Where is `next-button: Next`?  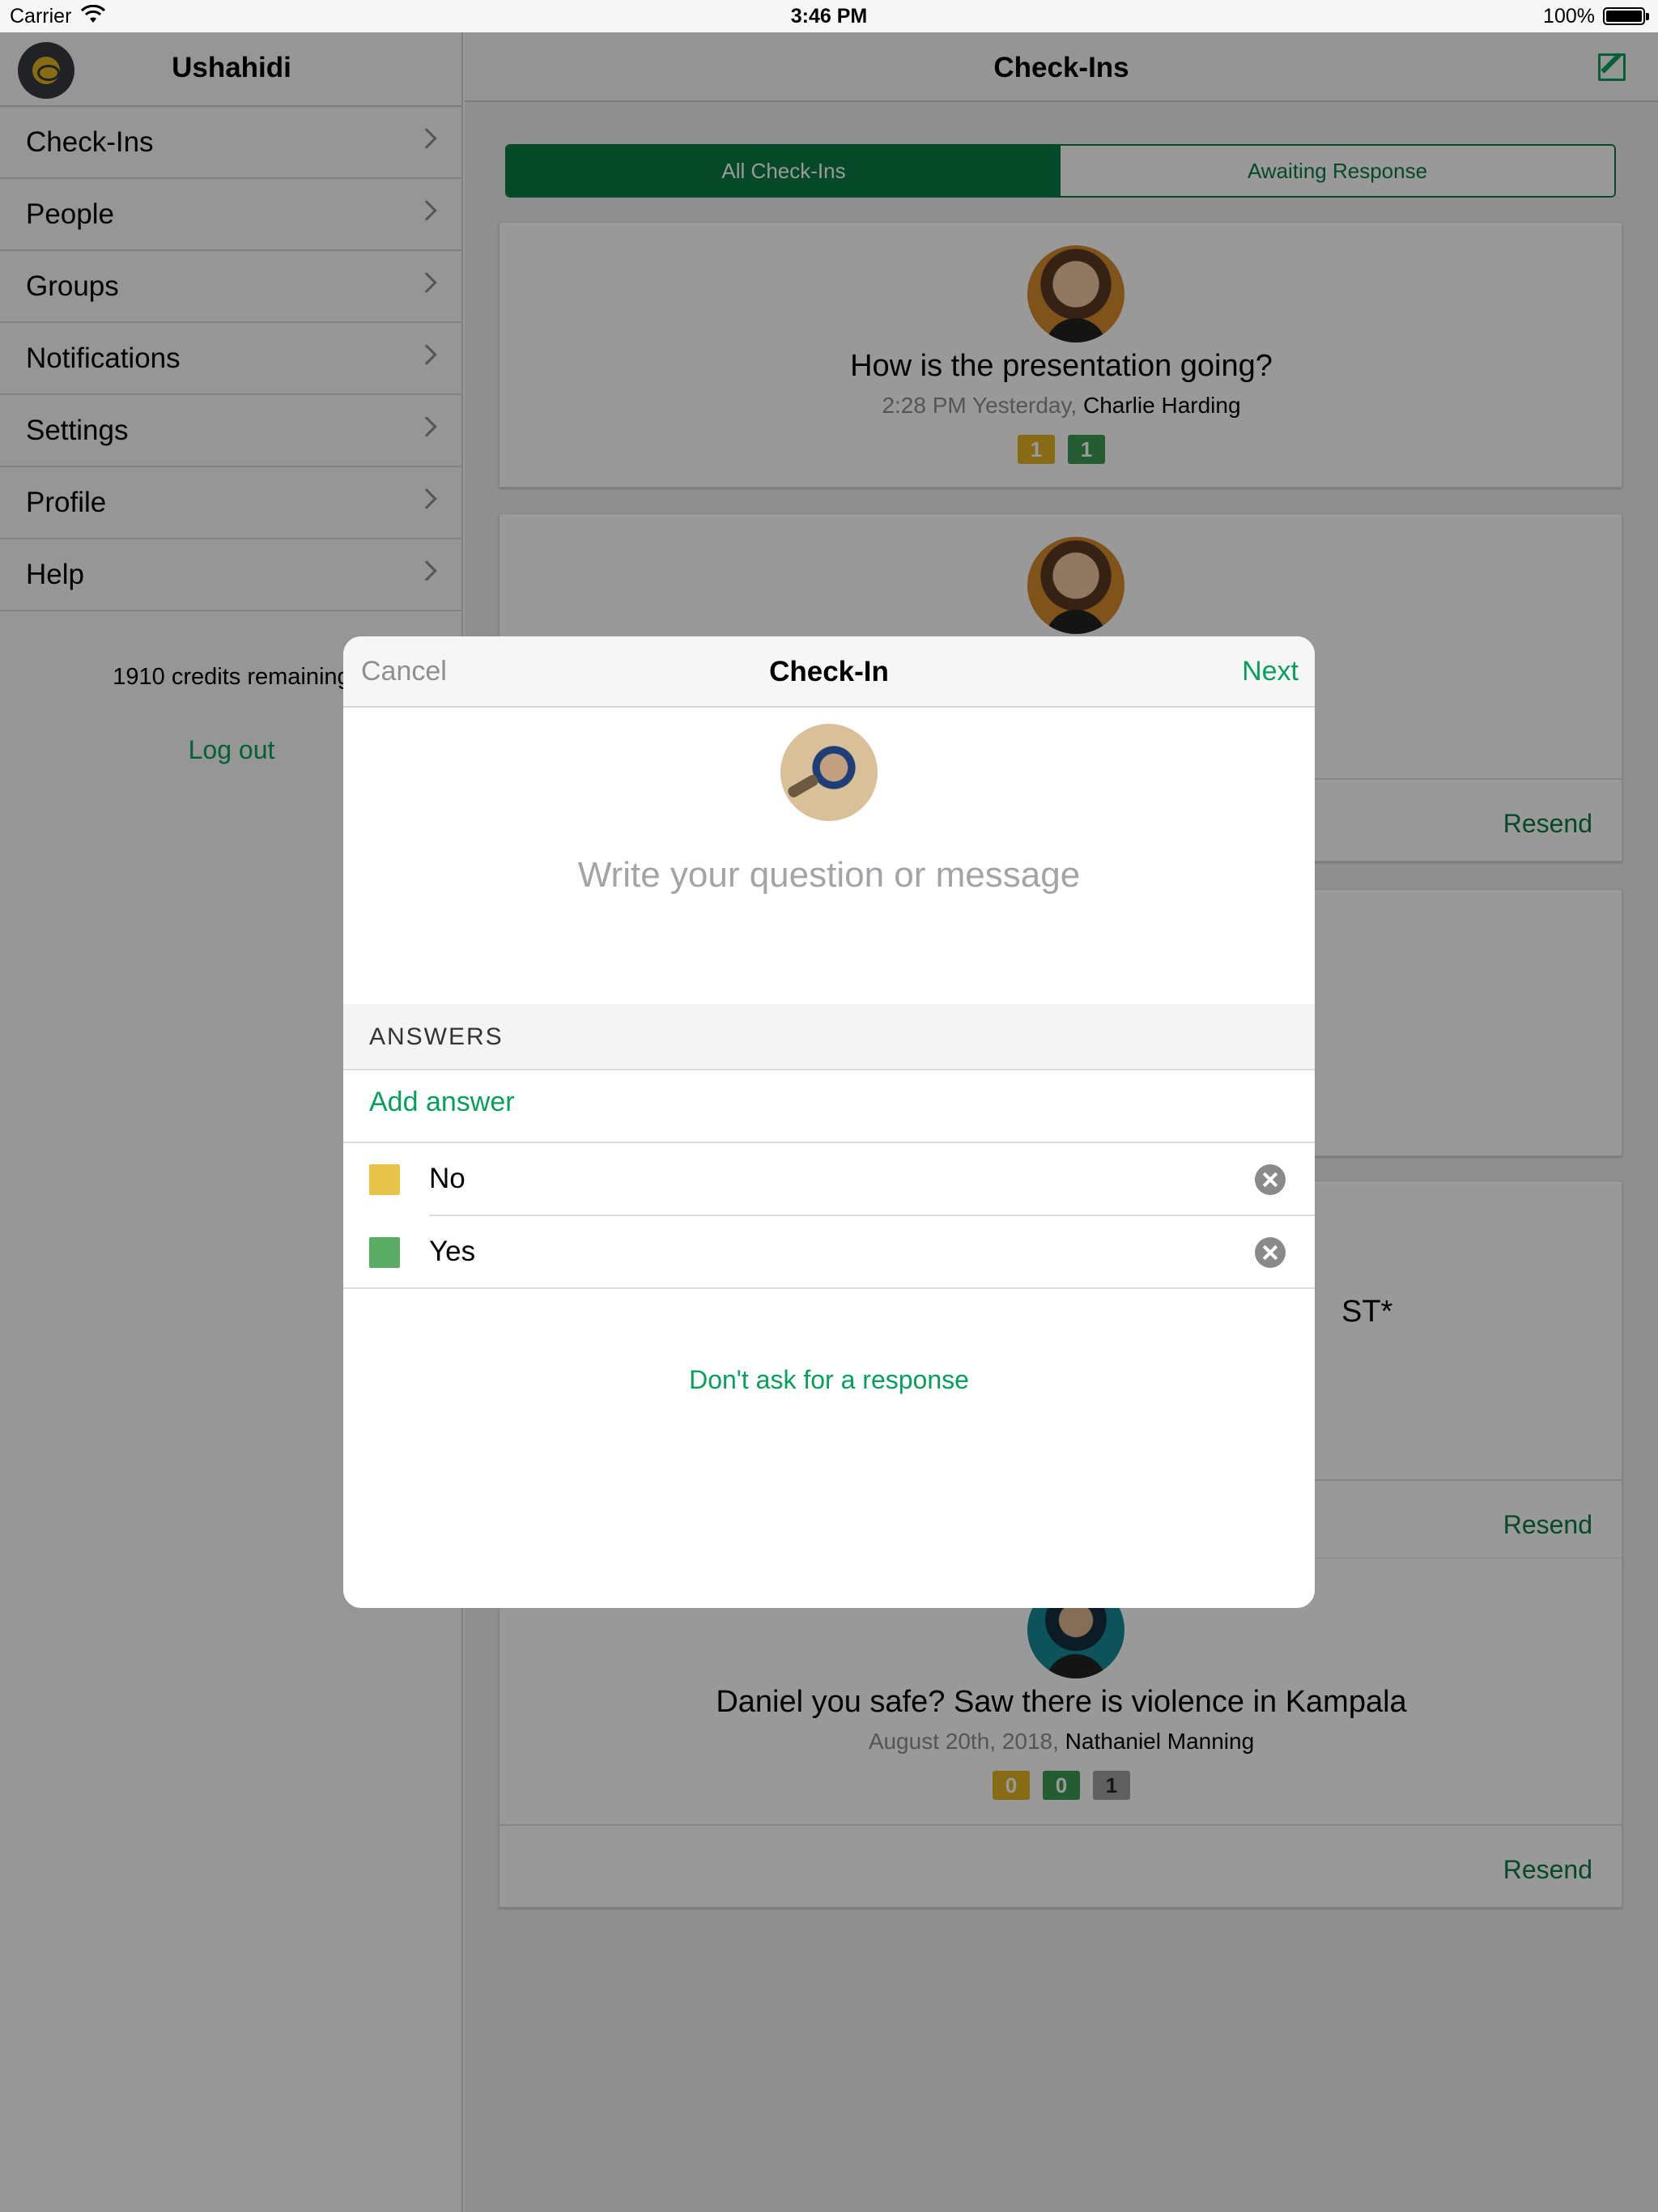
next-button: Next is located at coordinates (1270, 672).